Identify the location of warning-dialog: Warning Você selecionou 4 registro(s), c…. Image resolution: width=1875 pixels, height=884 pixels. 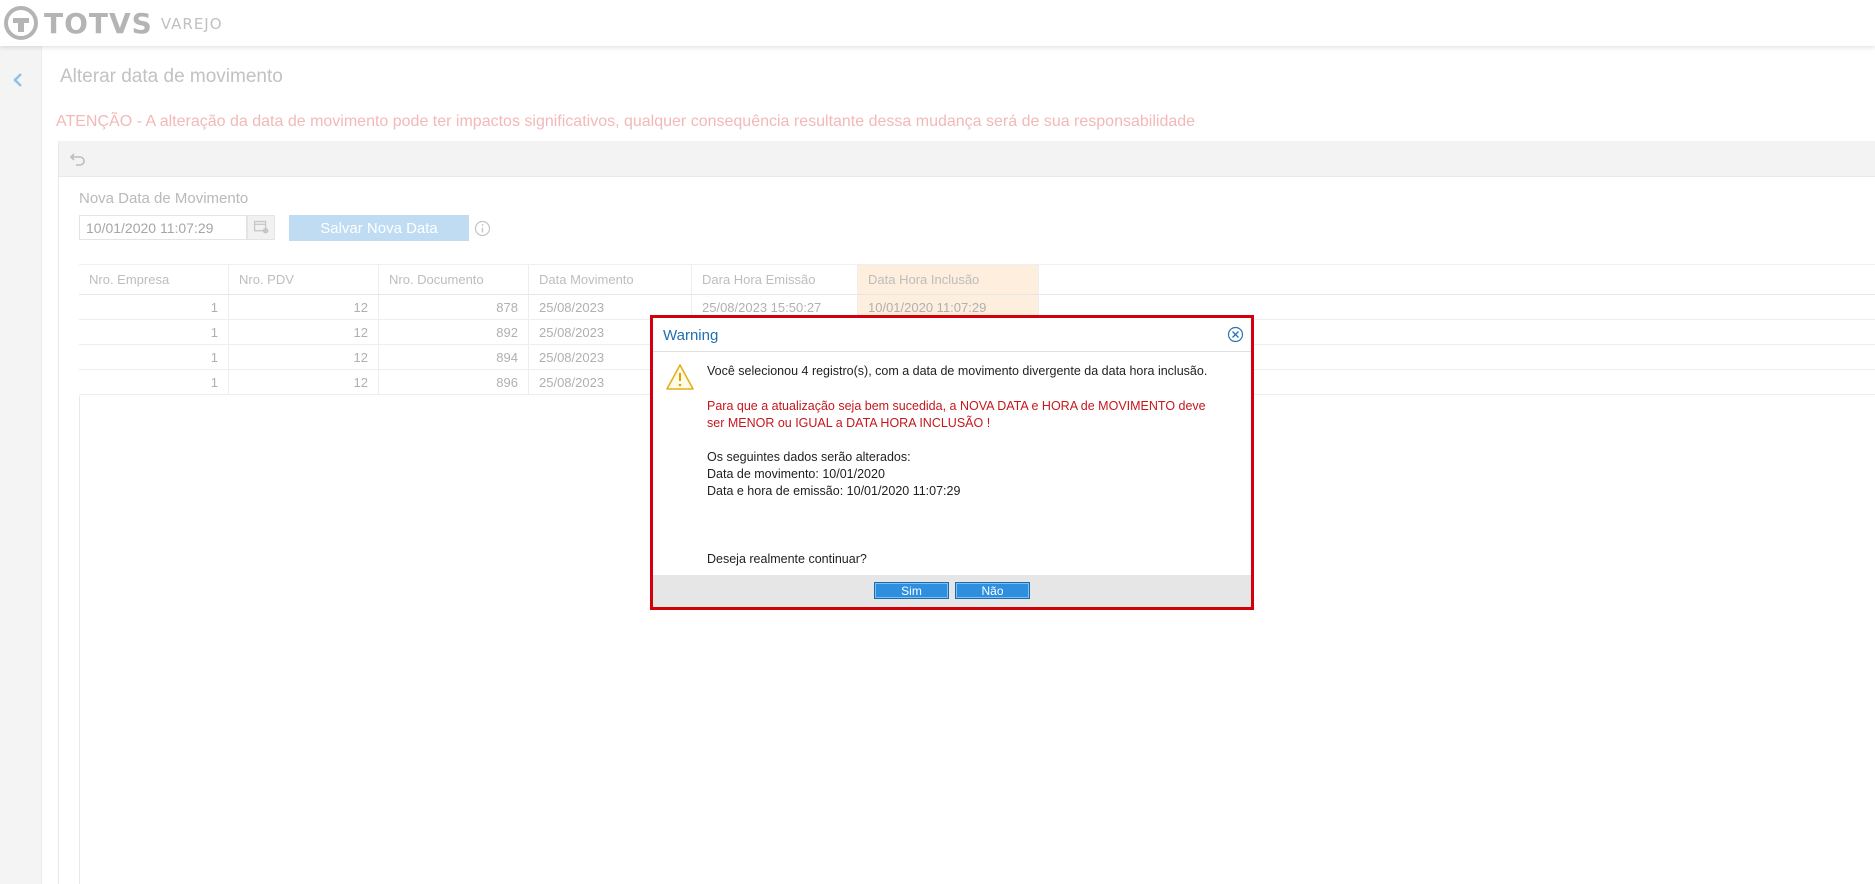
(952, 462).